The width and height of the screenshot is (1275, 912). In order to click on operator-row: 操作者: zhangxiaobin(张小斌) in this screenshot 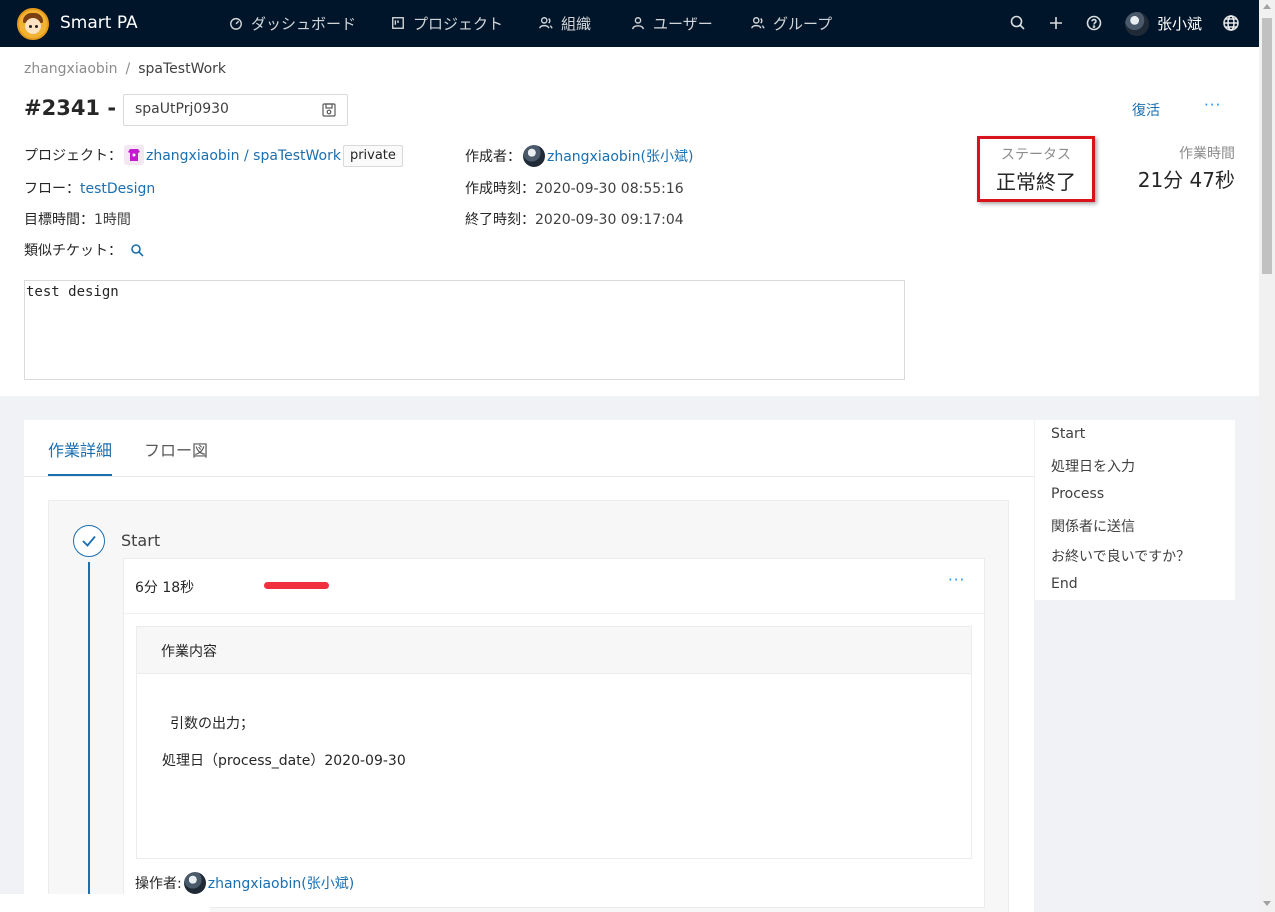, I will do `click(244, 883)`.